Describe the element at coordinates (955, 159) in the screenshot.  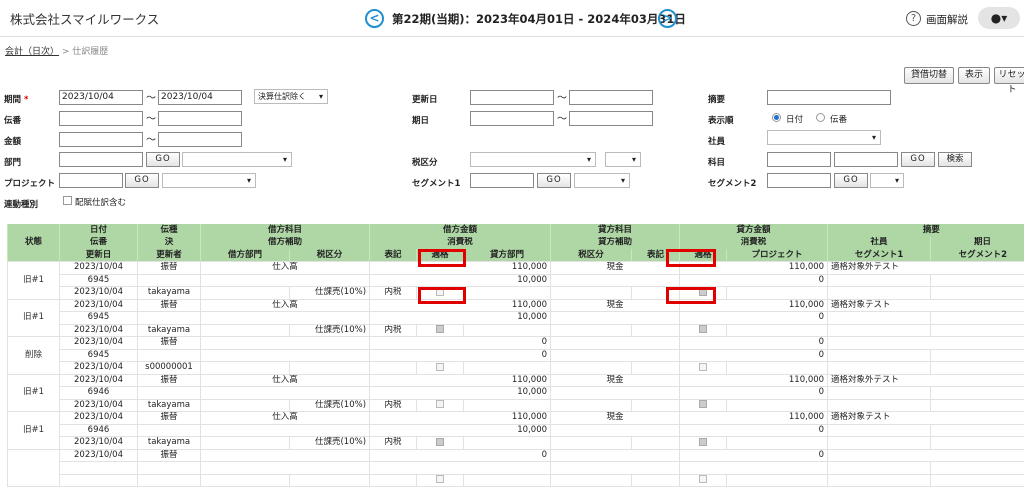
I see `search-button: 検索` at that location.